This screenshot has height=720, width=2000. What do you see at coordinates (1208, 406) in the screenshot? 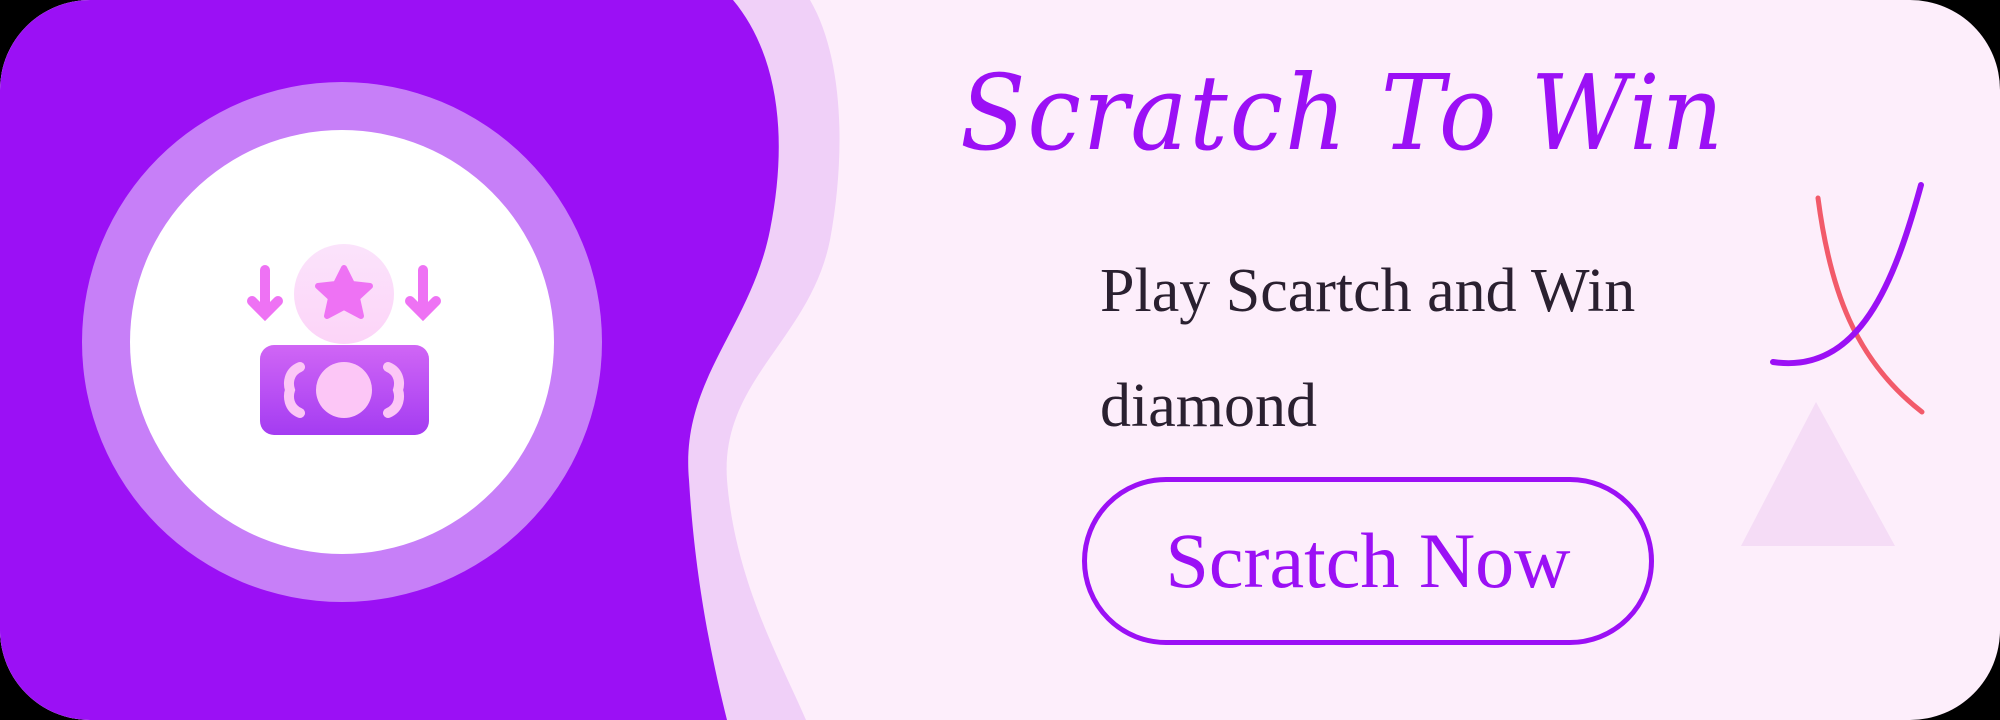
I see `subtitle-line-2: diamond` at bounding box center [1208, 406].